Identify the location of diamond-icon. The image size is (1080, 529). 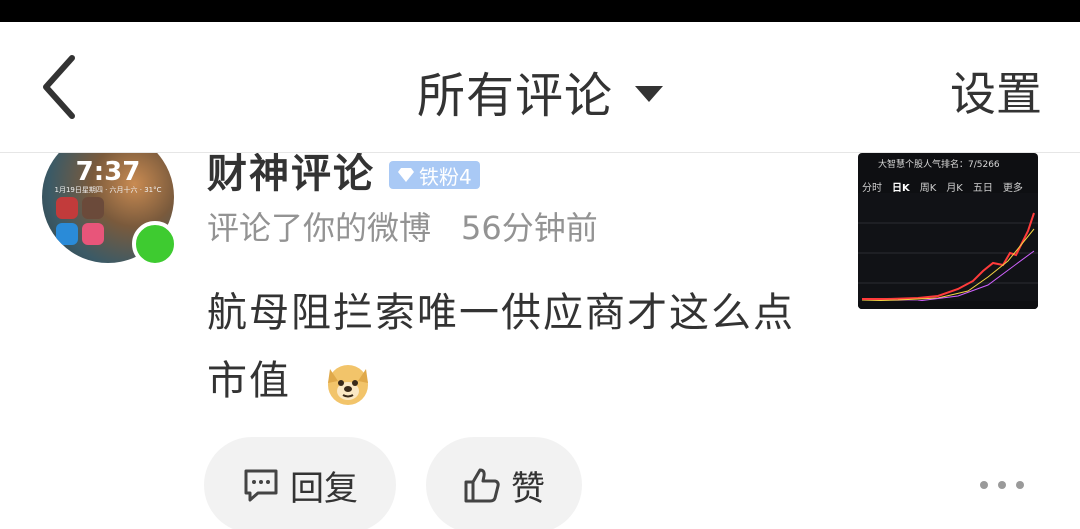
(406, 175).